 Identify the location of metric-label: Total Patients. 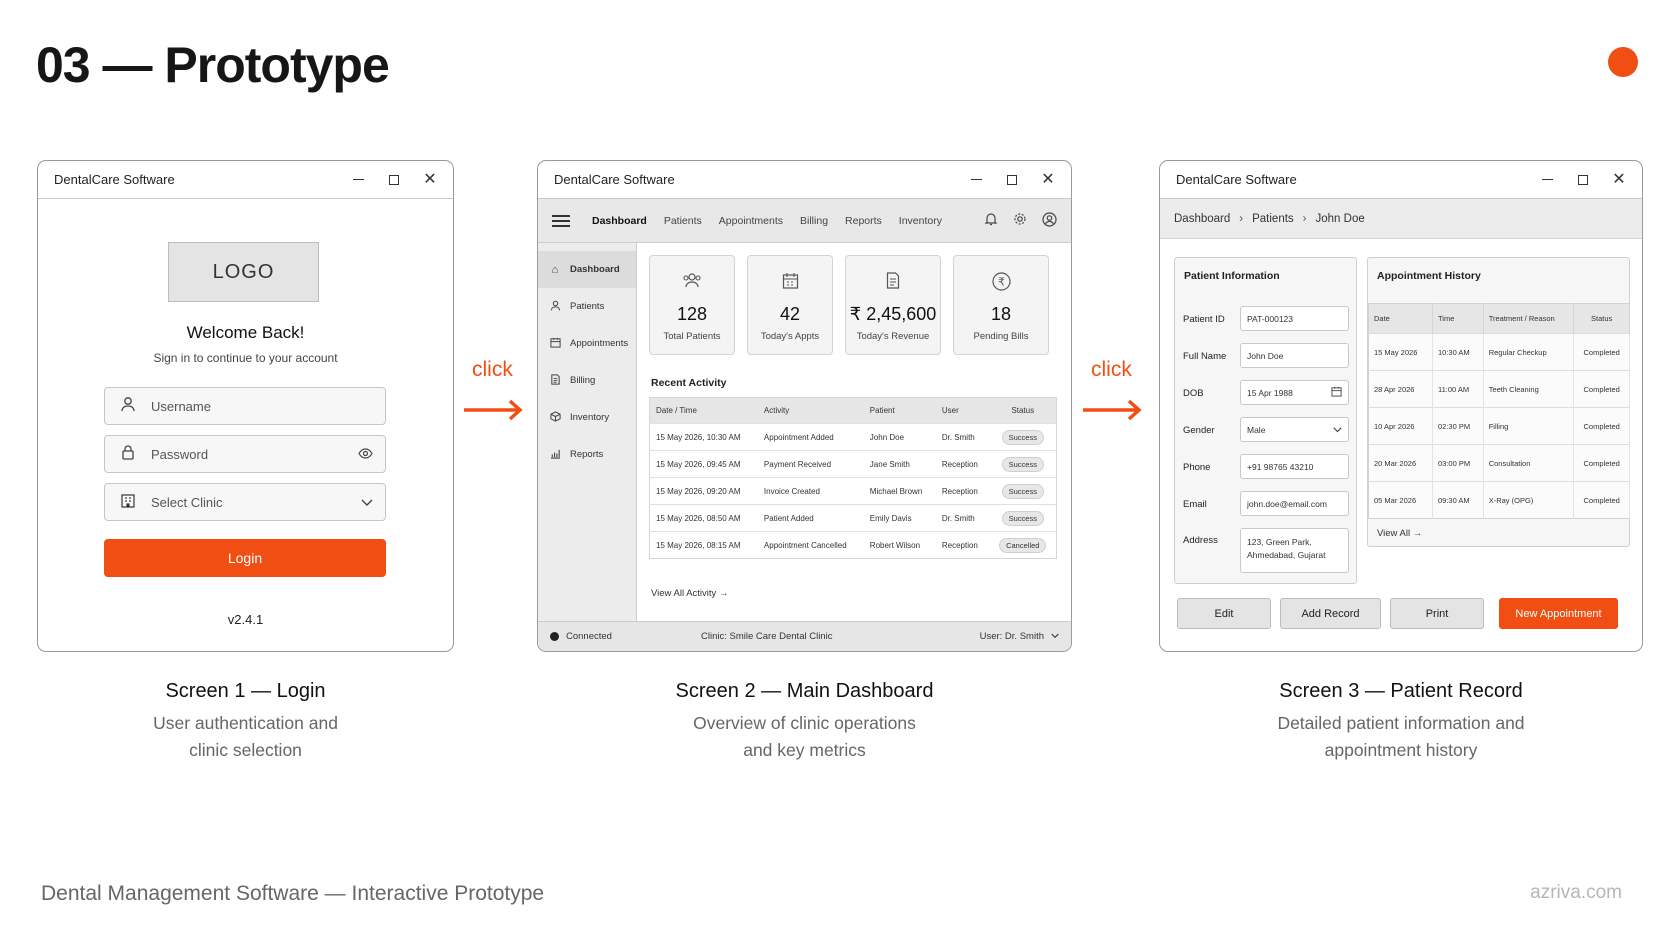
(692, 336).